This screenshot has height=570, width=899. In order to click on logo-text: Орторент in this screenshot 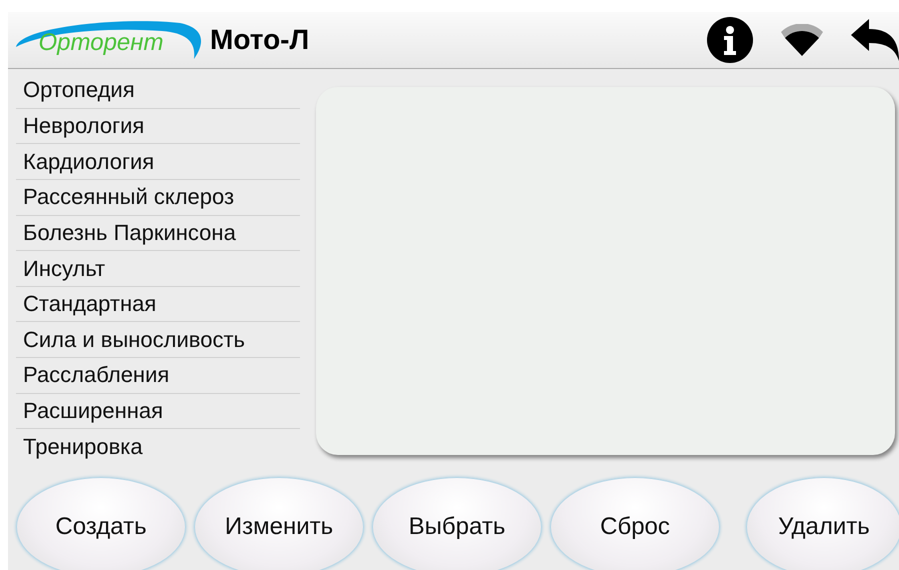, I will do `click(101, 43)`.